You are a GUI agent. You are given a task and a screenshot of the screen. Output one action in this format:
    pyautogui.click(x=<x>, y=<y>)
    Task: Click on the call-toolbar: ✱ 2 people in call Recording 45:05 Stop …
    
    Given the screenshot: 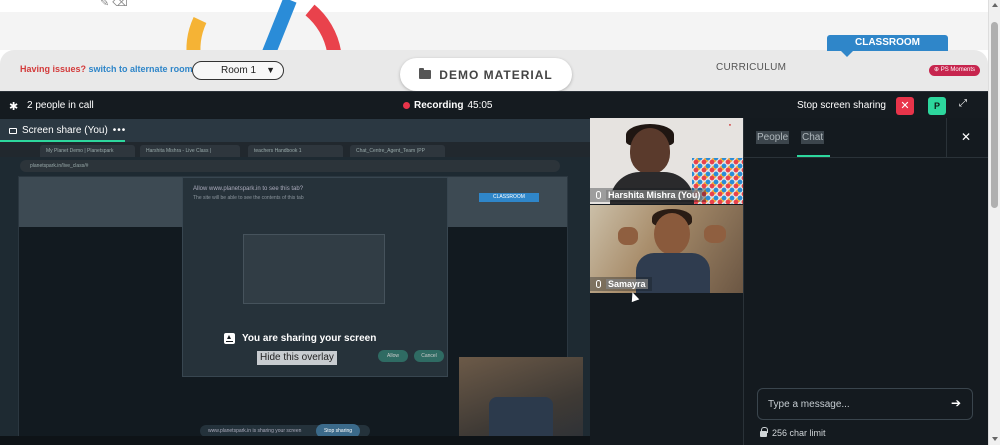 What is the action you would take?
    pyautogui.click(x=494, y=105)
    